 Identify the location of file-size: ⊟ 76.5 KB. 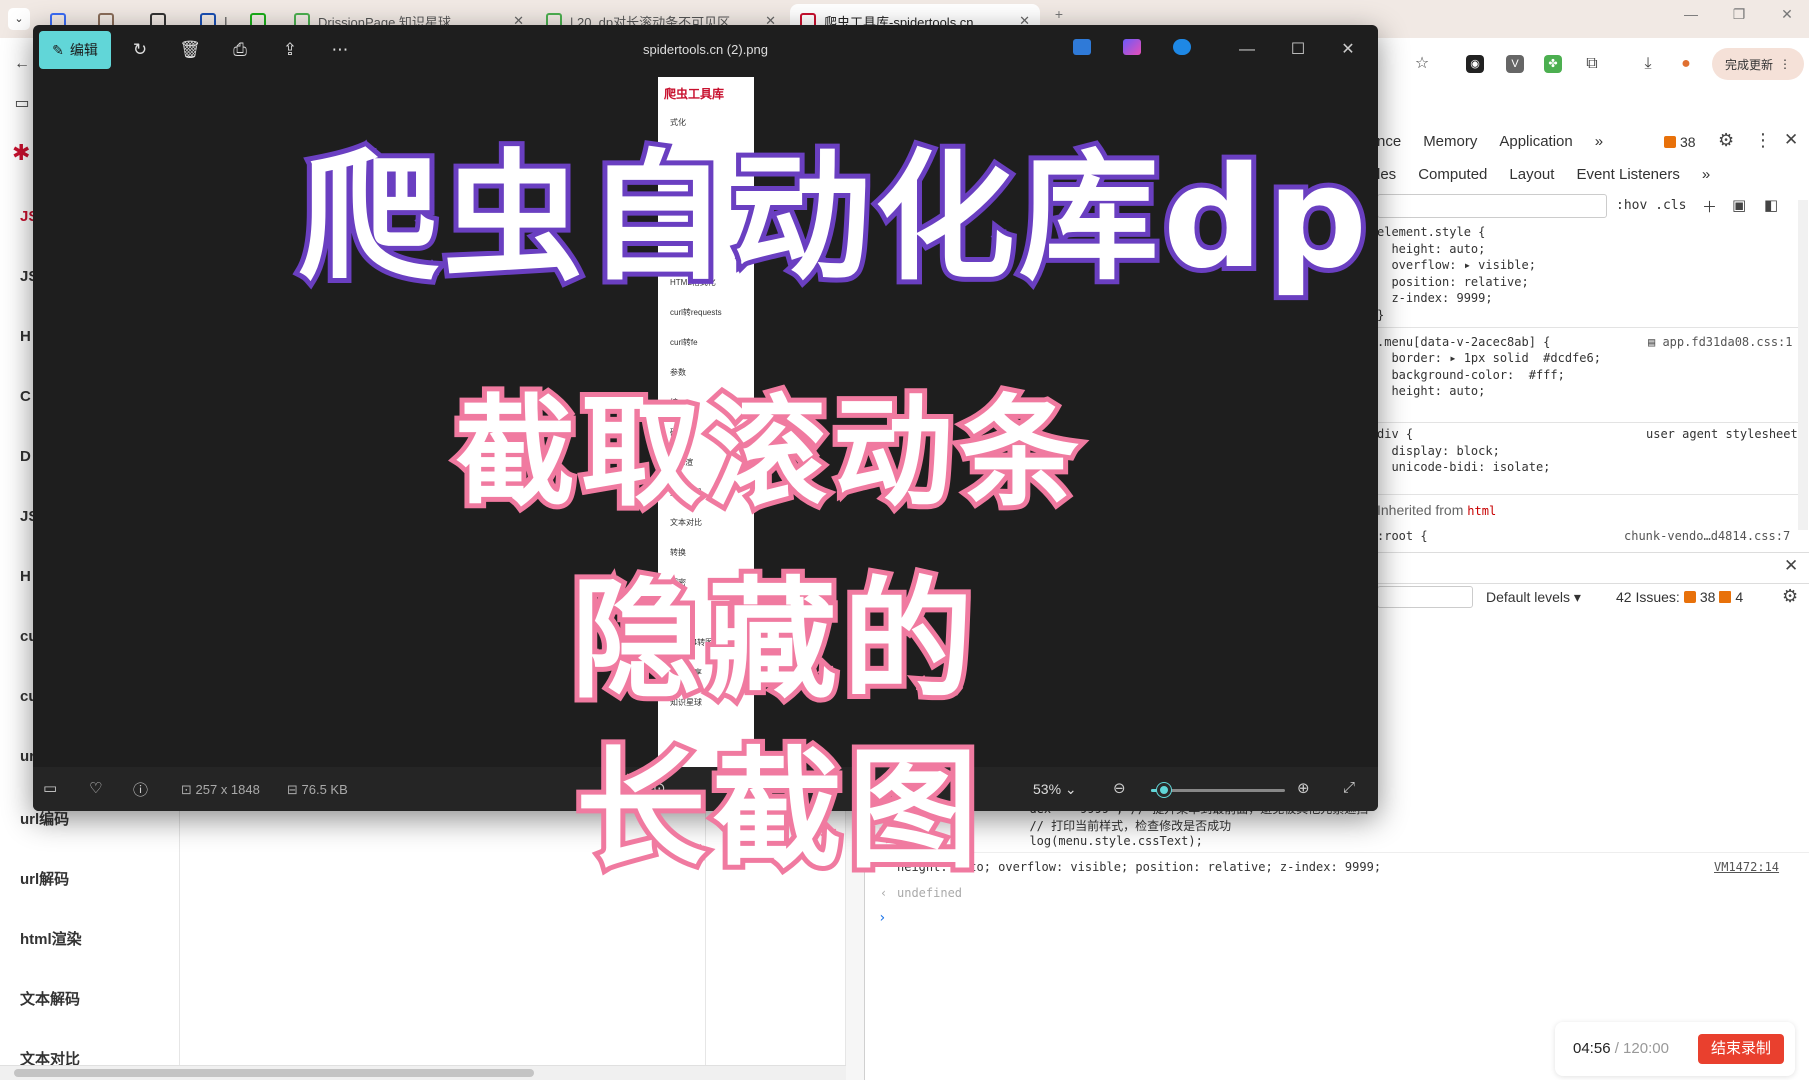
(317, 789).